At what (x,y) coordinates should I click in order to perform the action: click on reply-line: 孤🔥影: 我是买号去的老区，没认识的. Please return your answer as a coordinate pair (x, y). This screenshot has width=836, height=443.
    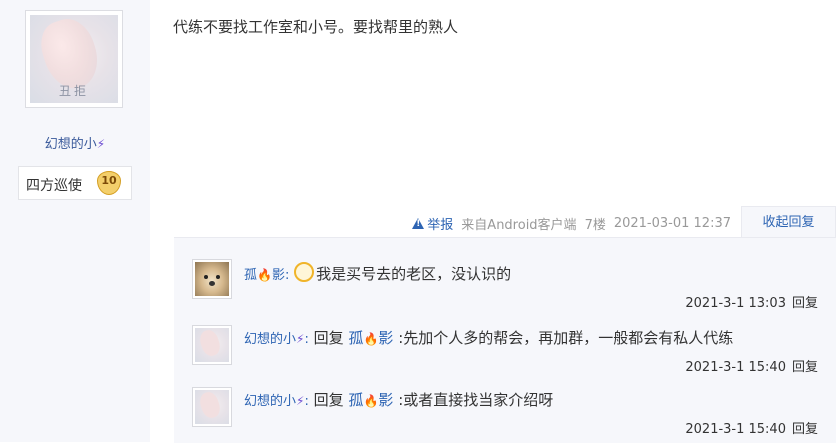
    Looking at the image, I should click on (377, 273).